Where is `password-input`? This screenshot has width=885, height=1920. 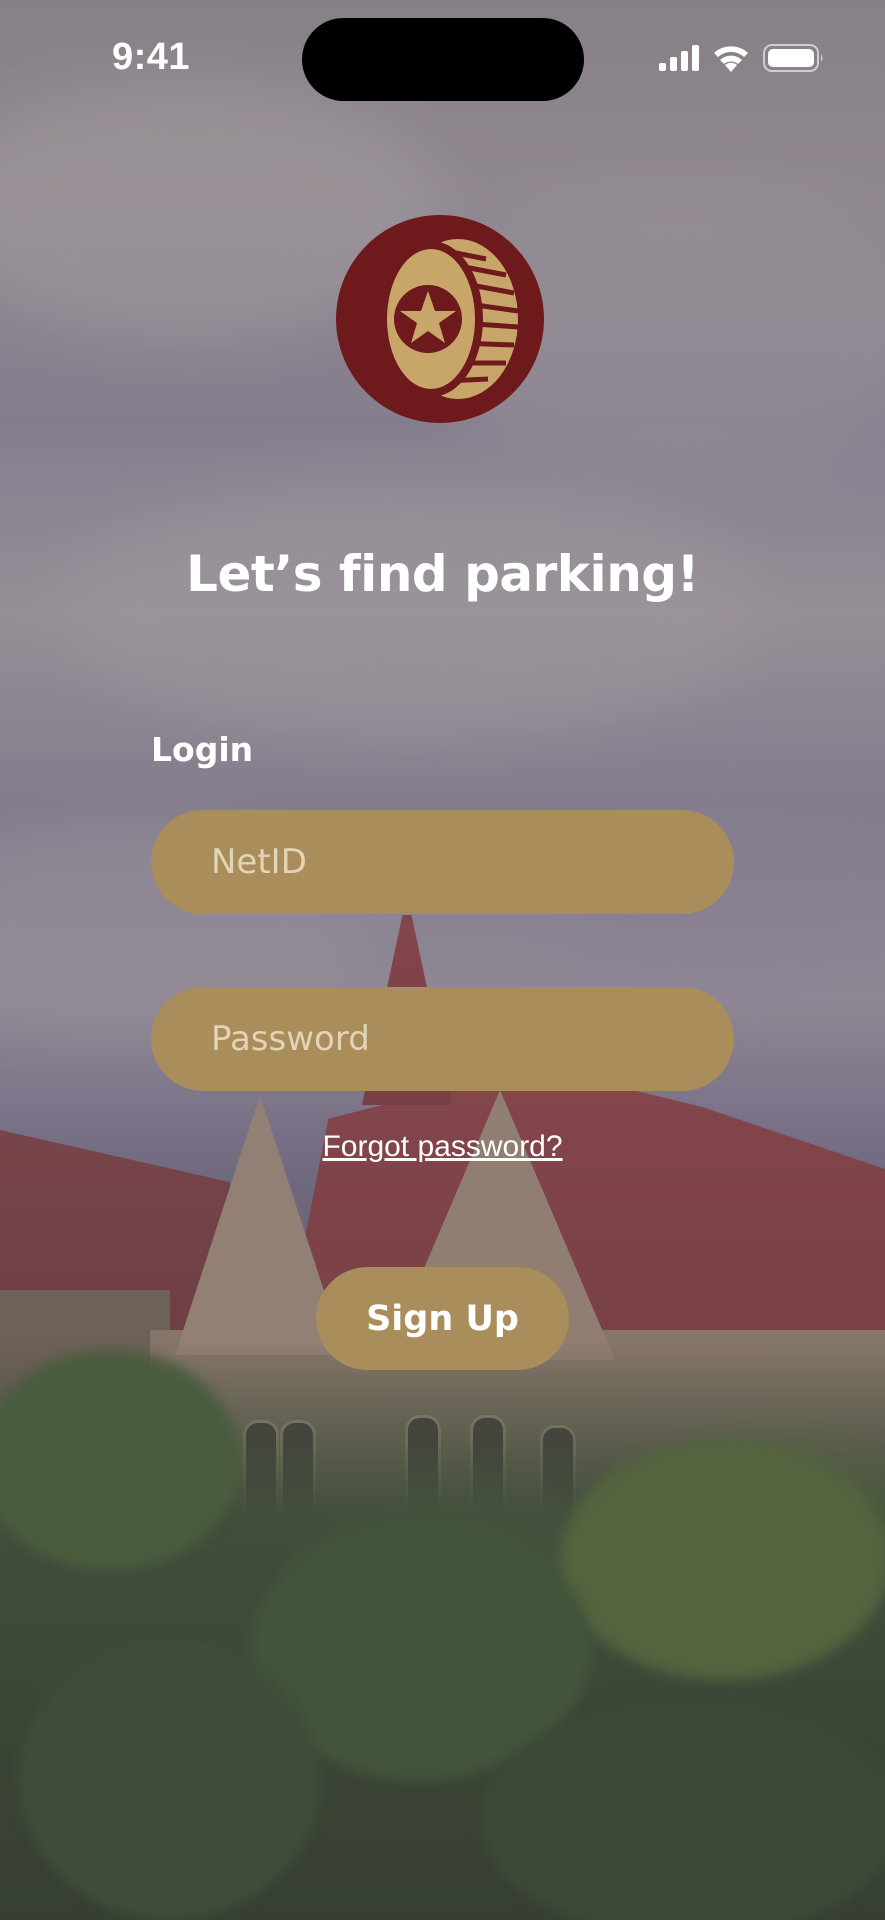 password-input is located at coordinates (442, 1039).